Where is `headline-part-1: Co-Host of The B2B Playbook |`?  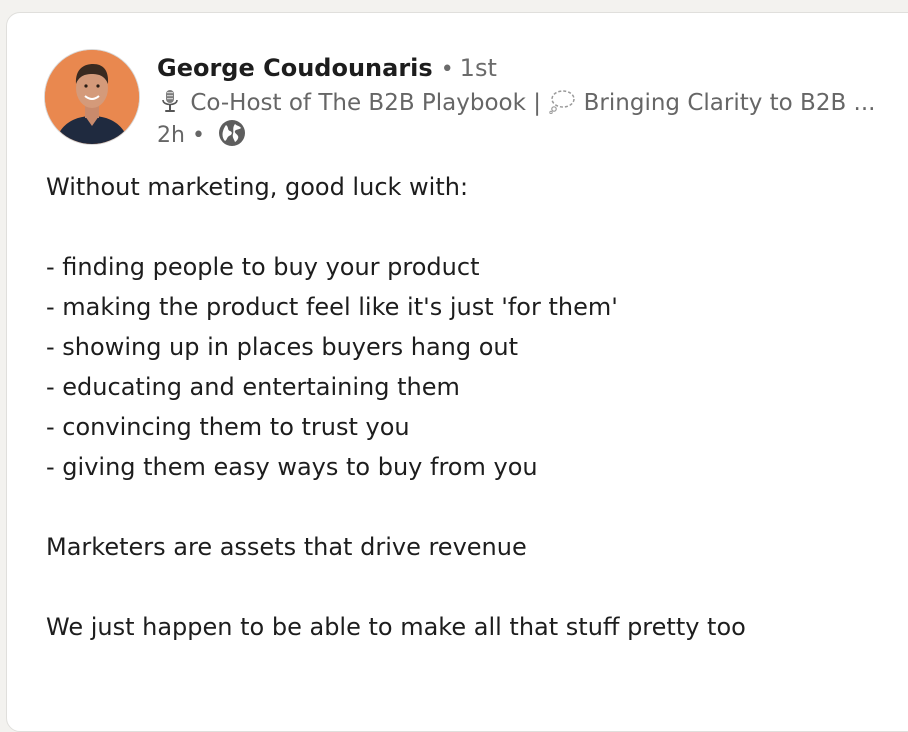 headline-part-1: Co-Host of The B2B Playbook | is located at coordinates (366, 103).